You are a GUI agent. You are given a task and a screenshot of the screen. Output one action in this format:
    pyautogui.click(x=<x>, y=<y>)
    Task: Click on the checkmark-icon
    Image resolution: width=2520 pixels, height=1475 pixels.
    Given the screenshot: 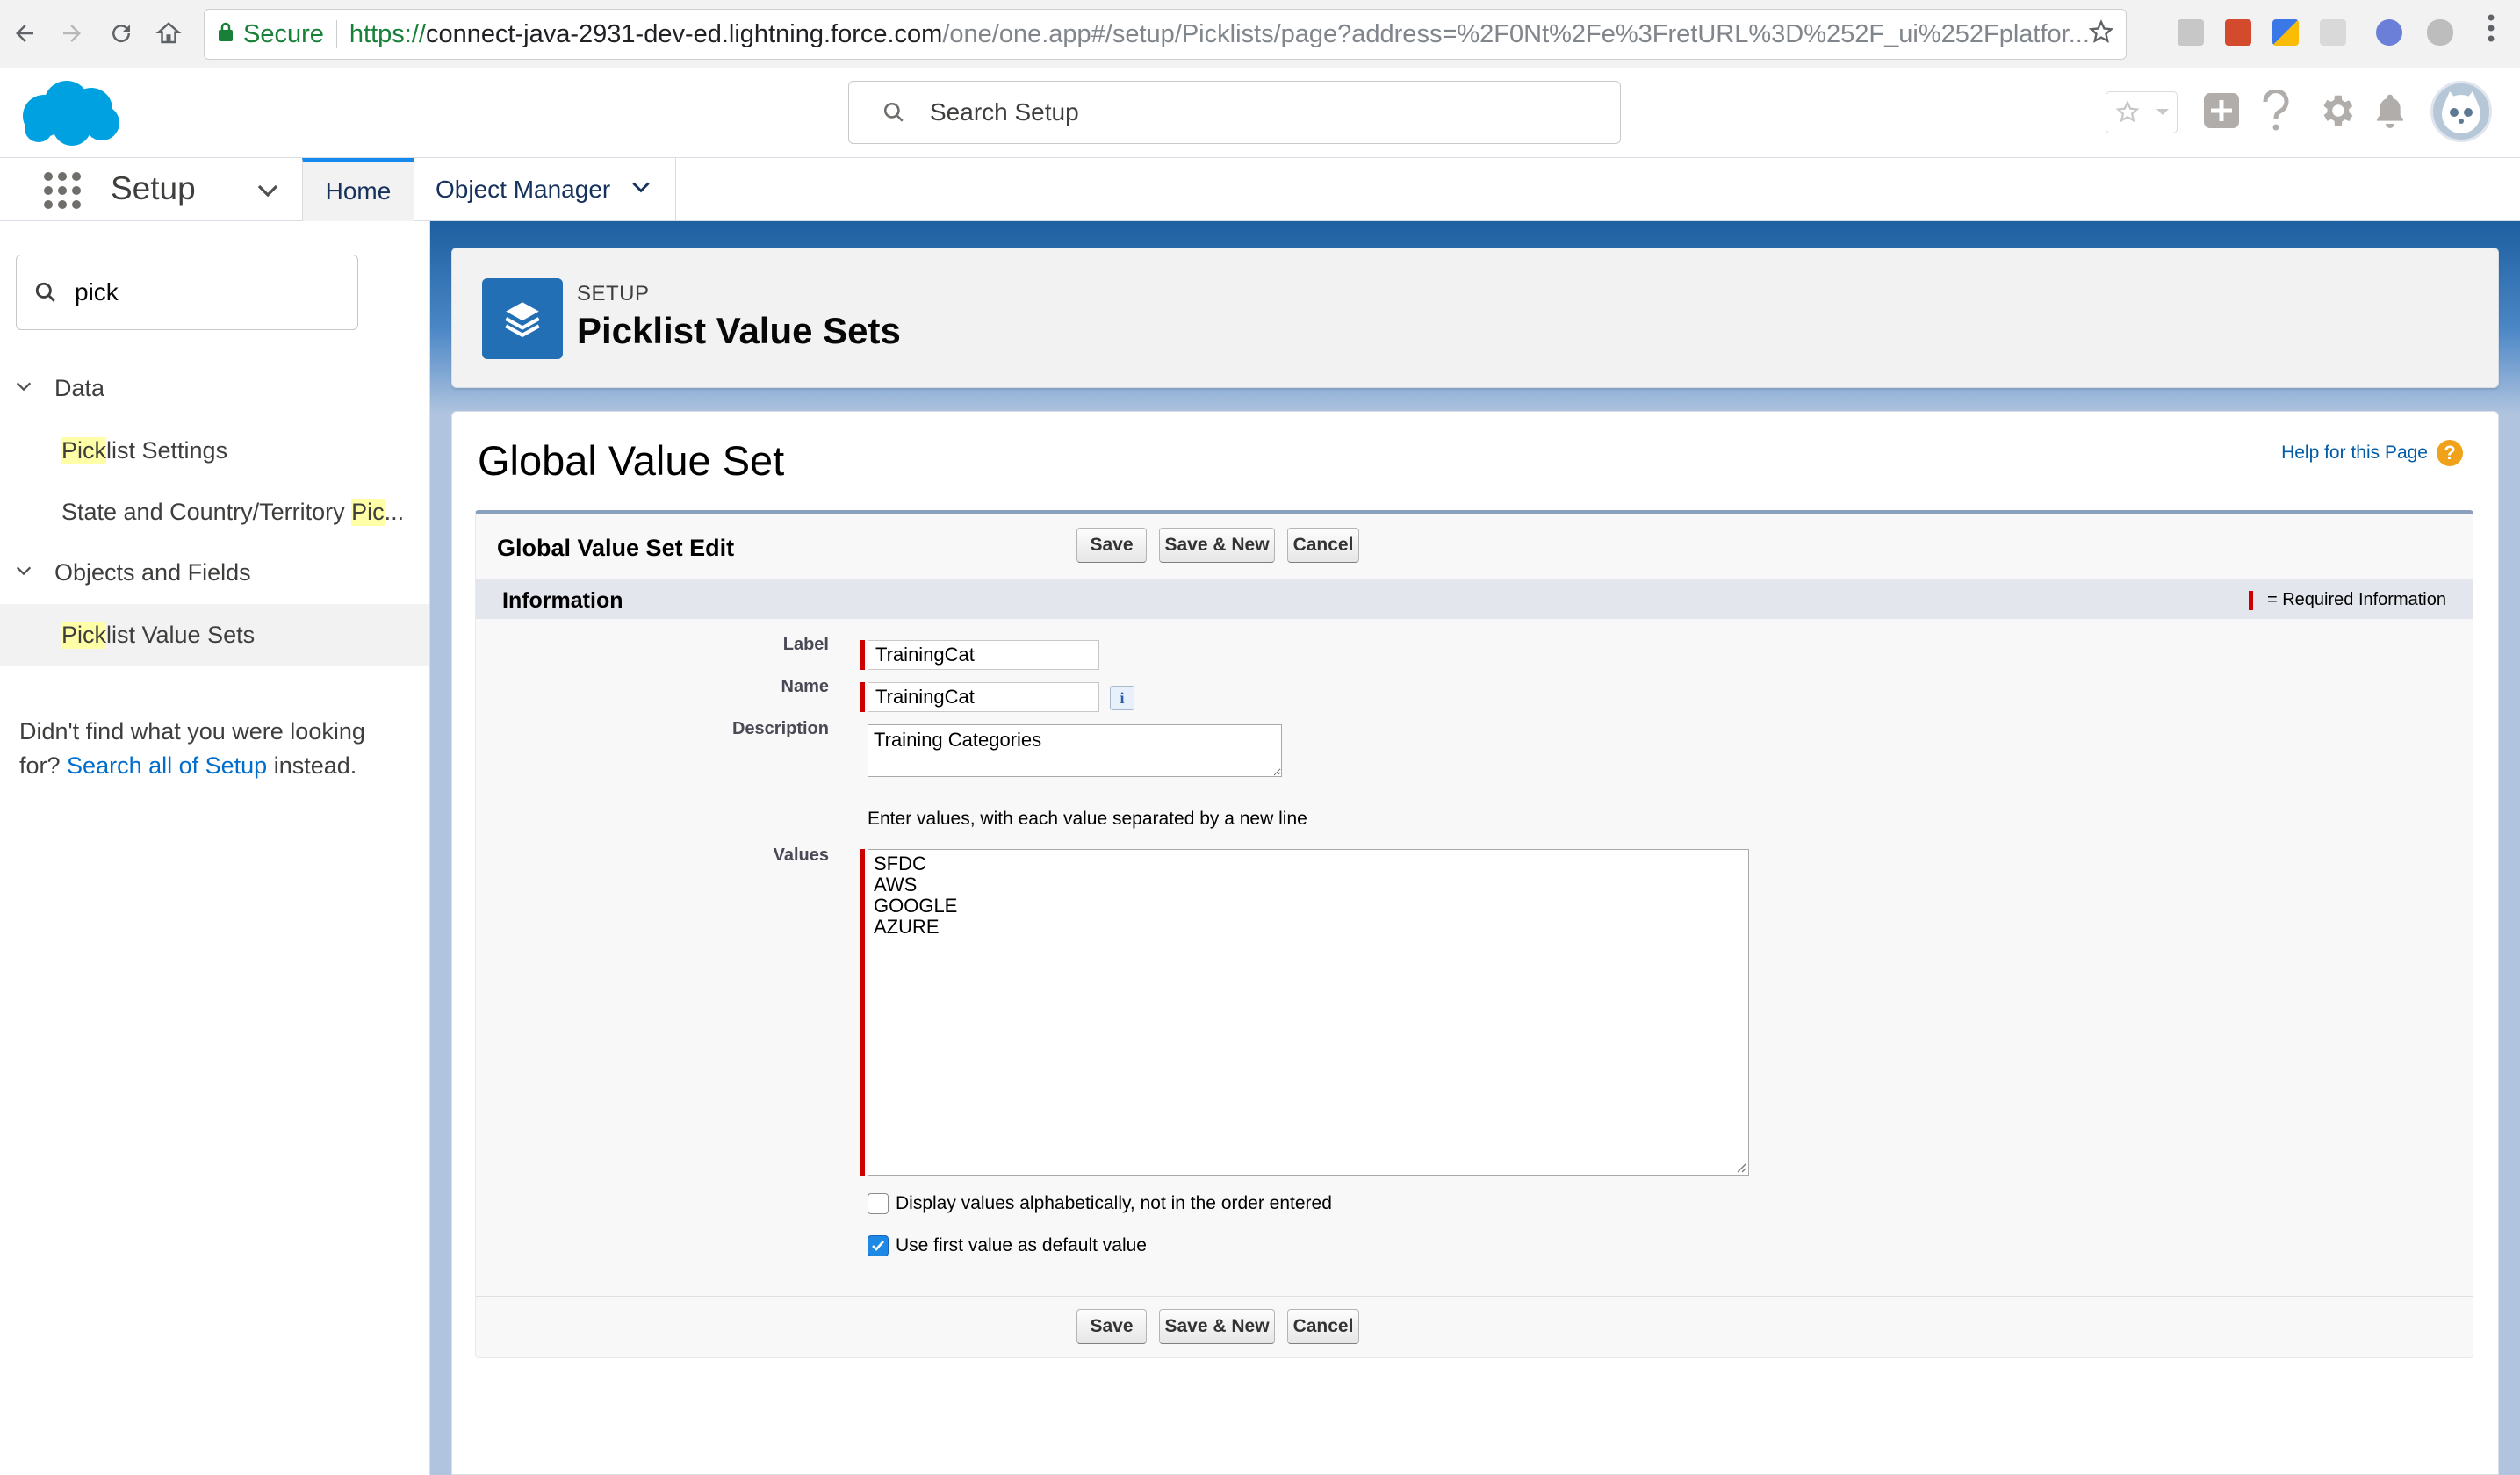 What is the action you would take?
    pyautogui.click(x=878, y=1246)
    